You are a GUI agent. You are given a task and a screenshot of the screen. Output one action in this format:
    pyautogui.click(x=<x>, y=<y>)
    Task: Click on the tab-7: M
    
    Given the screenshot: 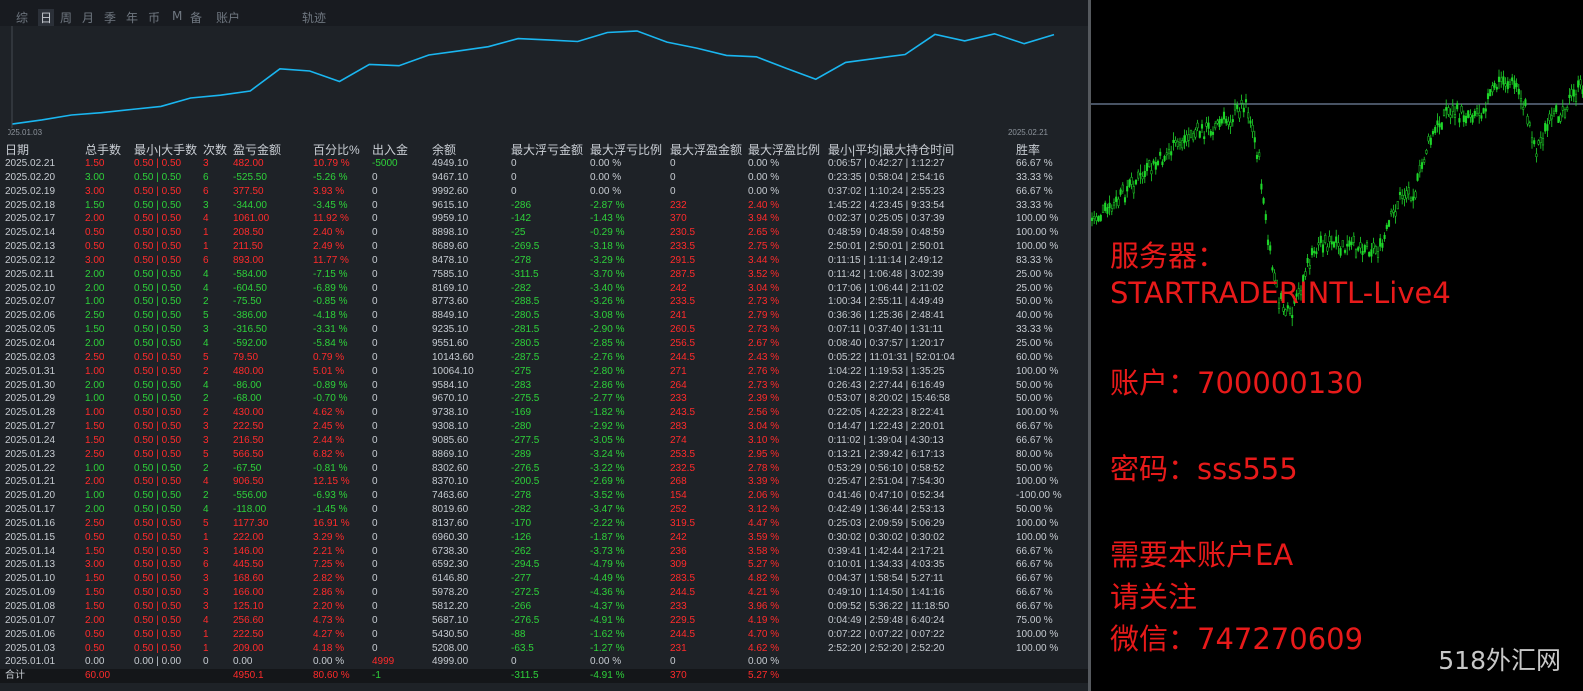 What is the action you would take?
    pyautogui.click(x=177, y=16)
    